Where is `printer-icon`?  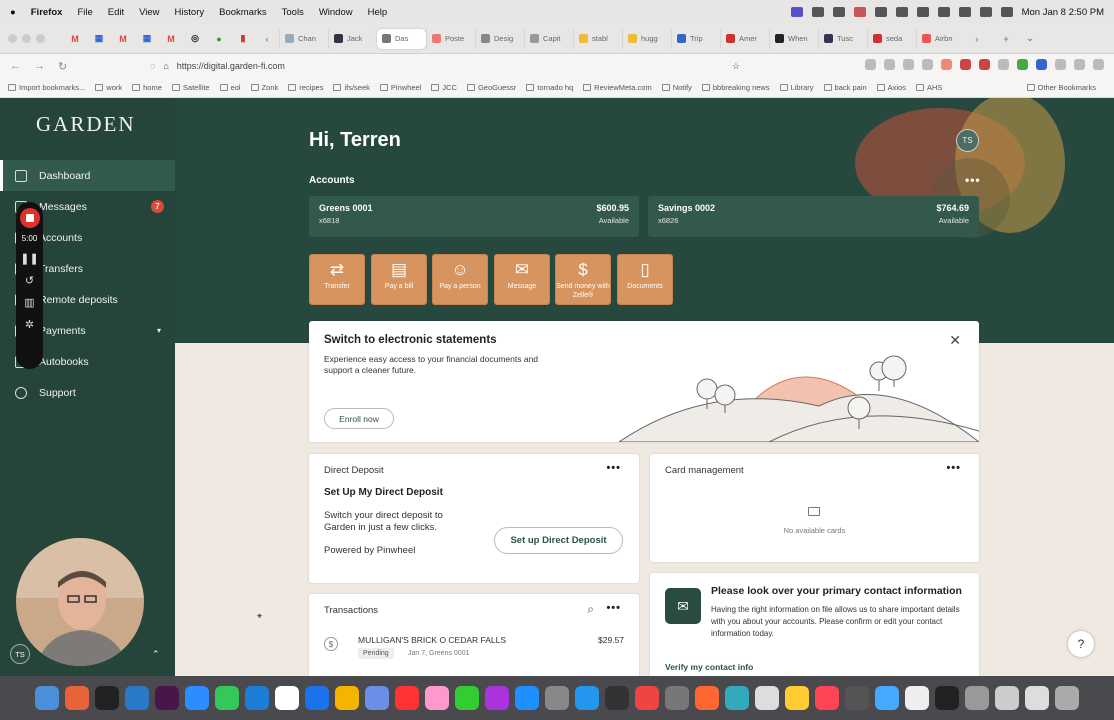
printer-icon is located at coordinates (977, 698).